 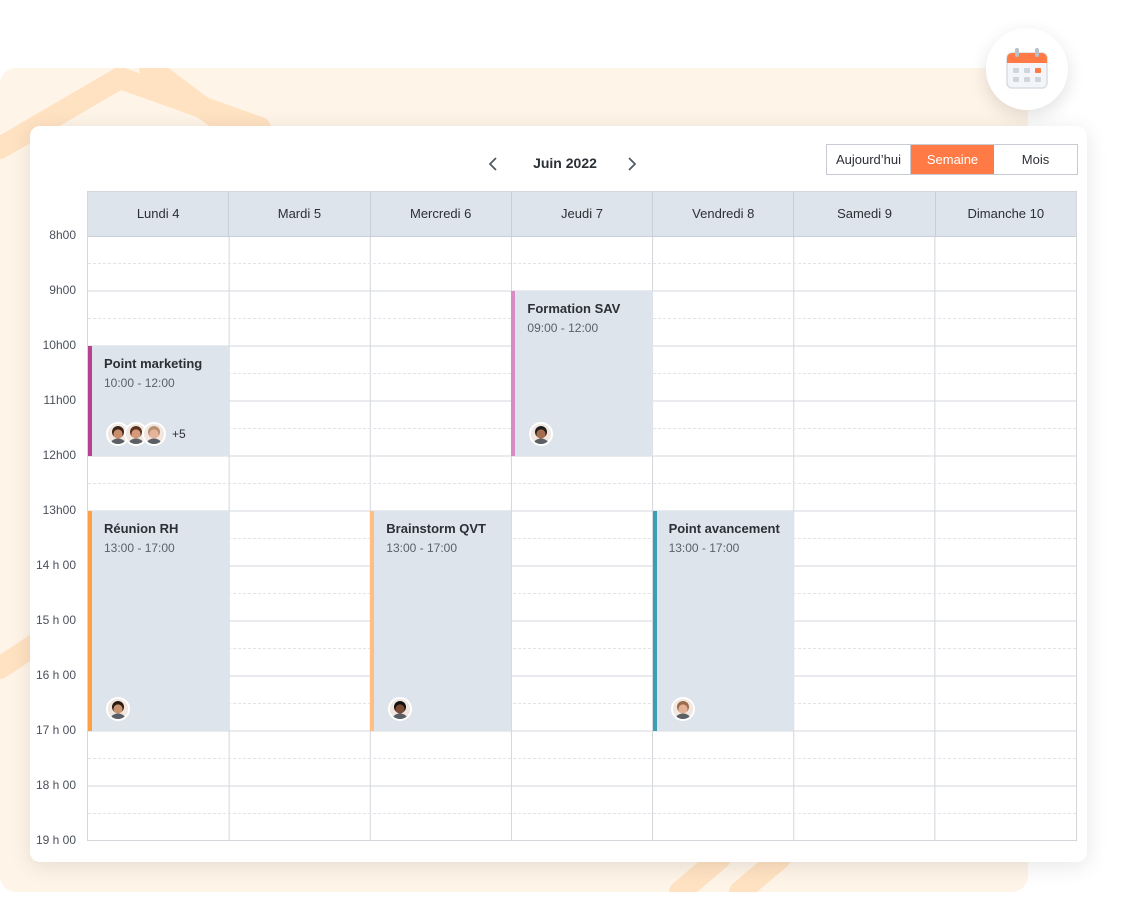 What do you see at coordinates (139, 383) in the screenshot?
I see `event-time: 10:00 - 12:00` at bounding box center [139, 383].